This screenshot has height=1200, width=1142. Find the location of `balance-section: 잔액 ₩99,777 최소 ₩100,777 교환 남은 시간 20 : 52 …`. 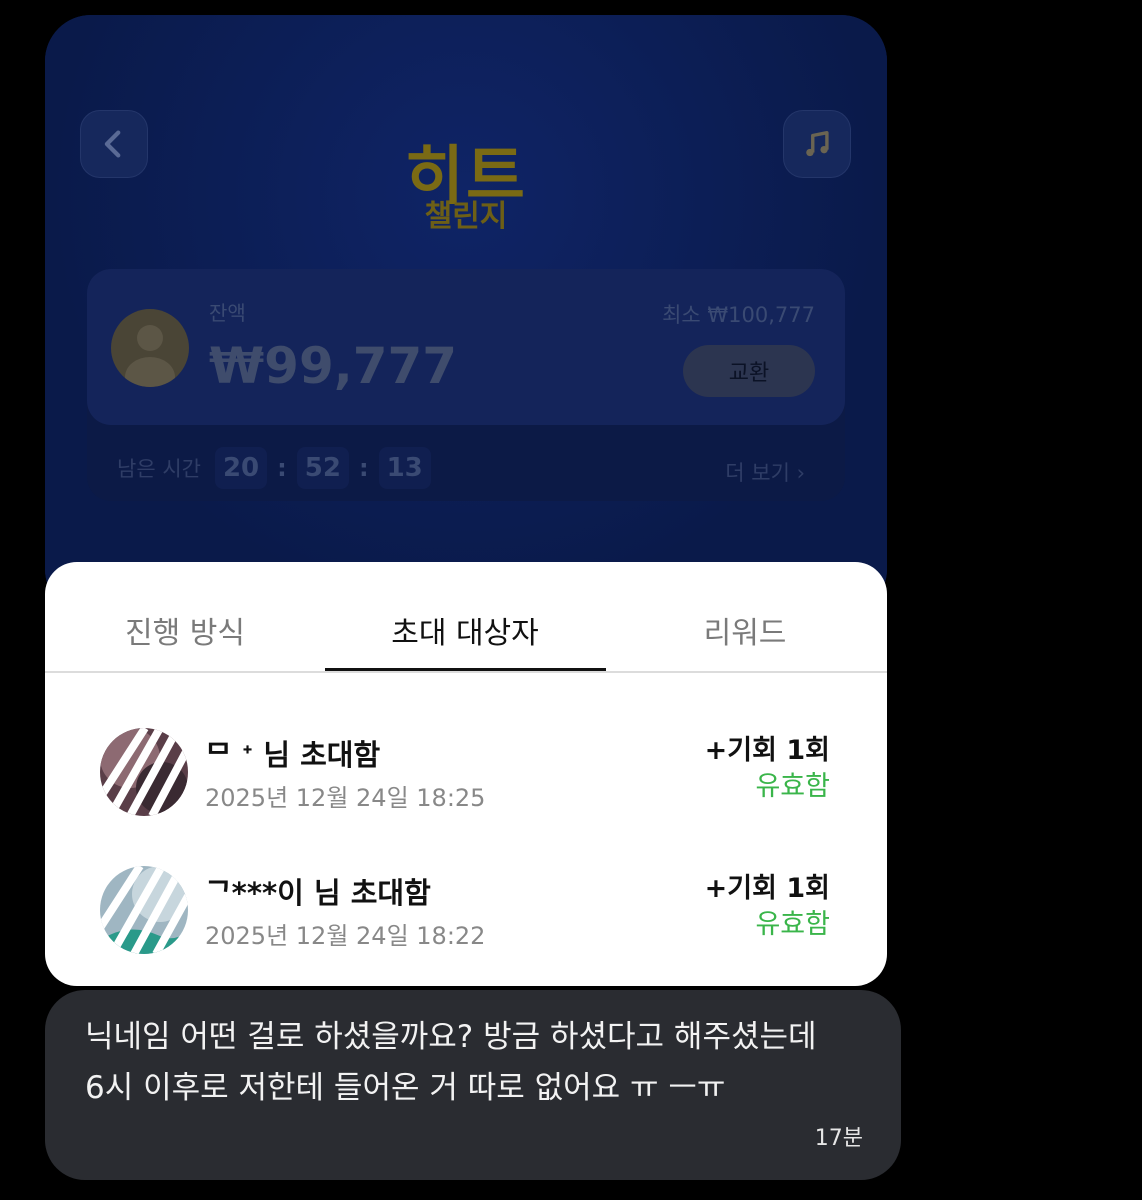

balance-section: 잔액 ₩99,777 최소 ₩100,777 교환 남은 시간 20 : 52 … is located at coordinates (466, 385).